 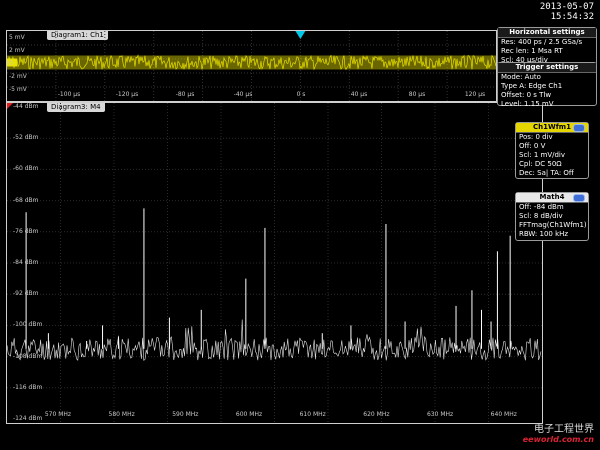 I want to click on diagram3-x-tick: 630 MHz, so click(x=440, y=414).